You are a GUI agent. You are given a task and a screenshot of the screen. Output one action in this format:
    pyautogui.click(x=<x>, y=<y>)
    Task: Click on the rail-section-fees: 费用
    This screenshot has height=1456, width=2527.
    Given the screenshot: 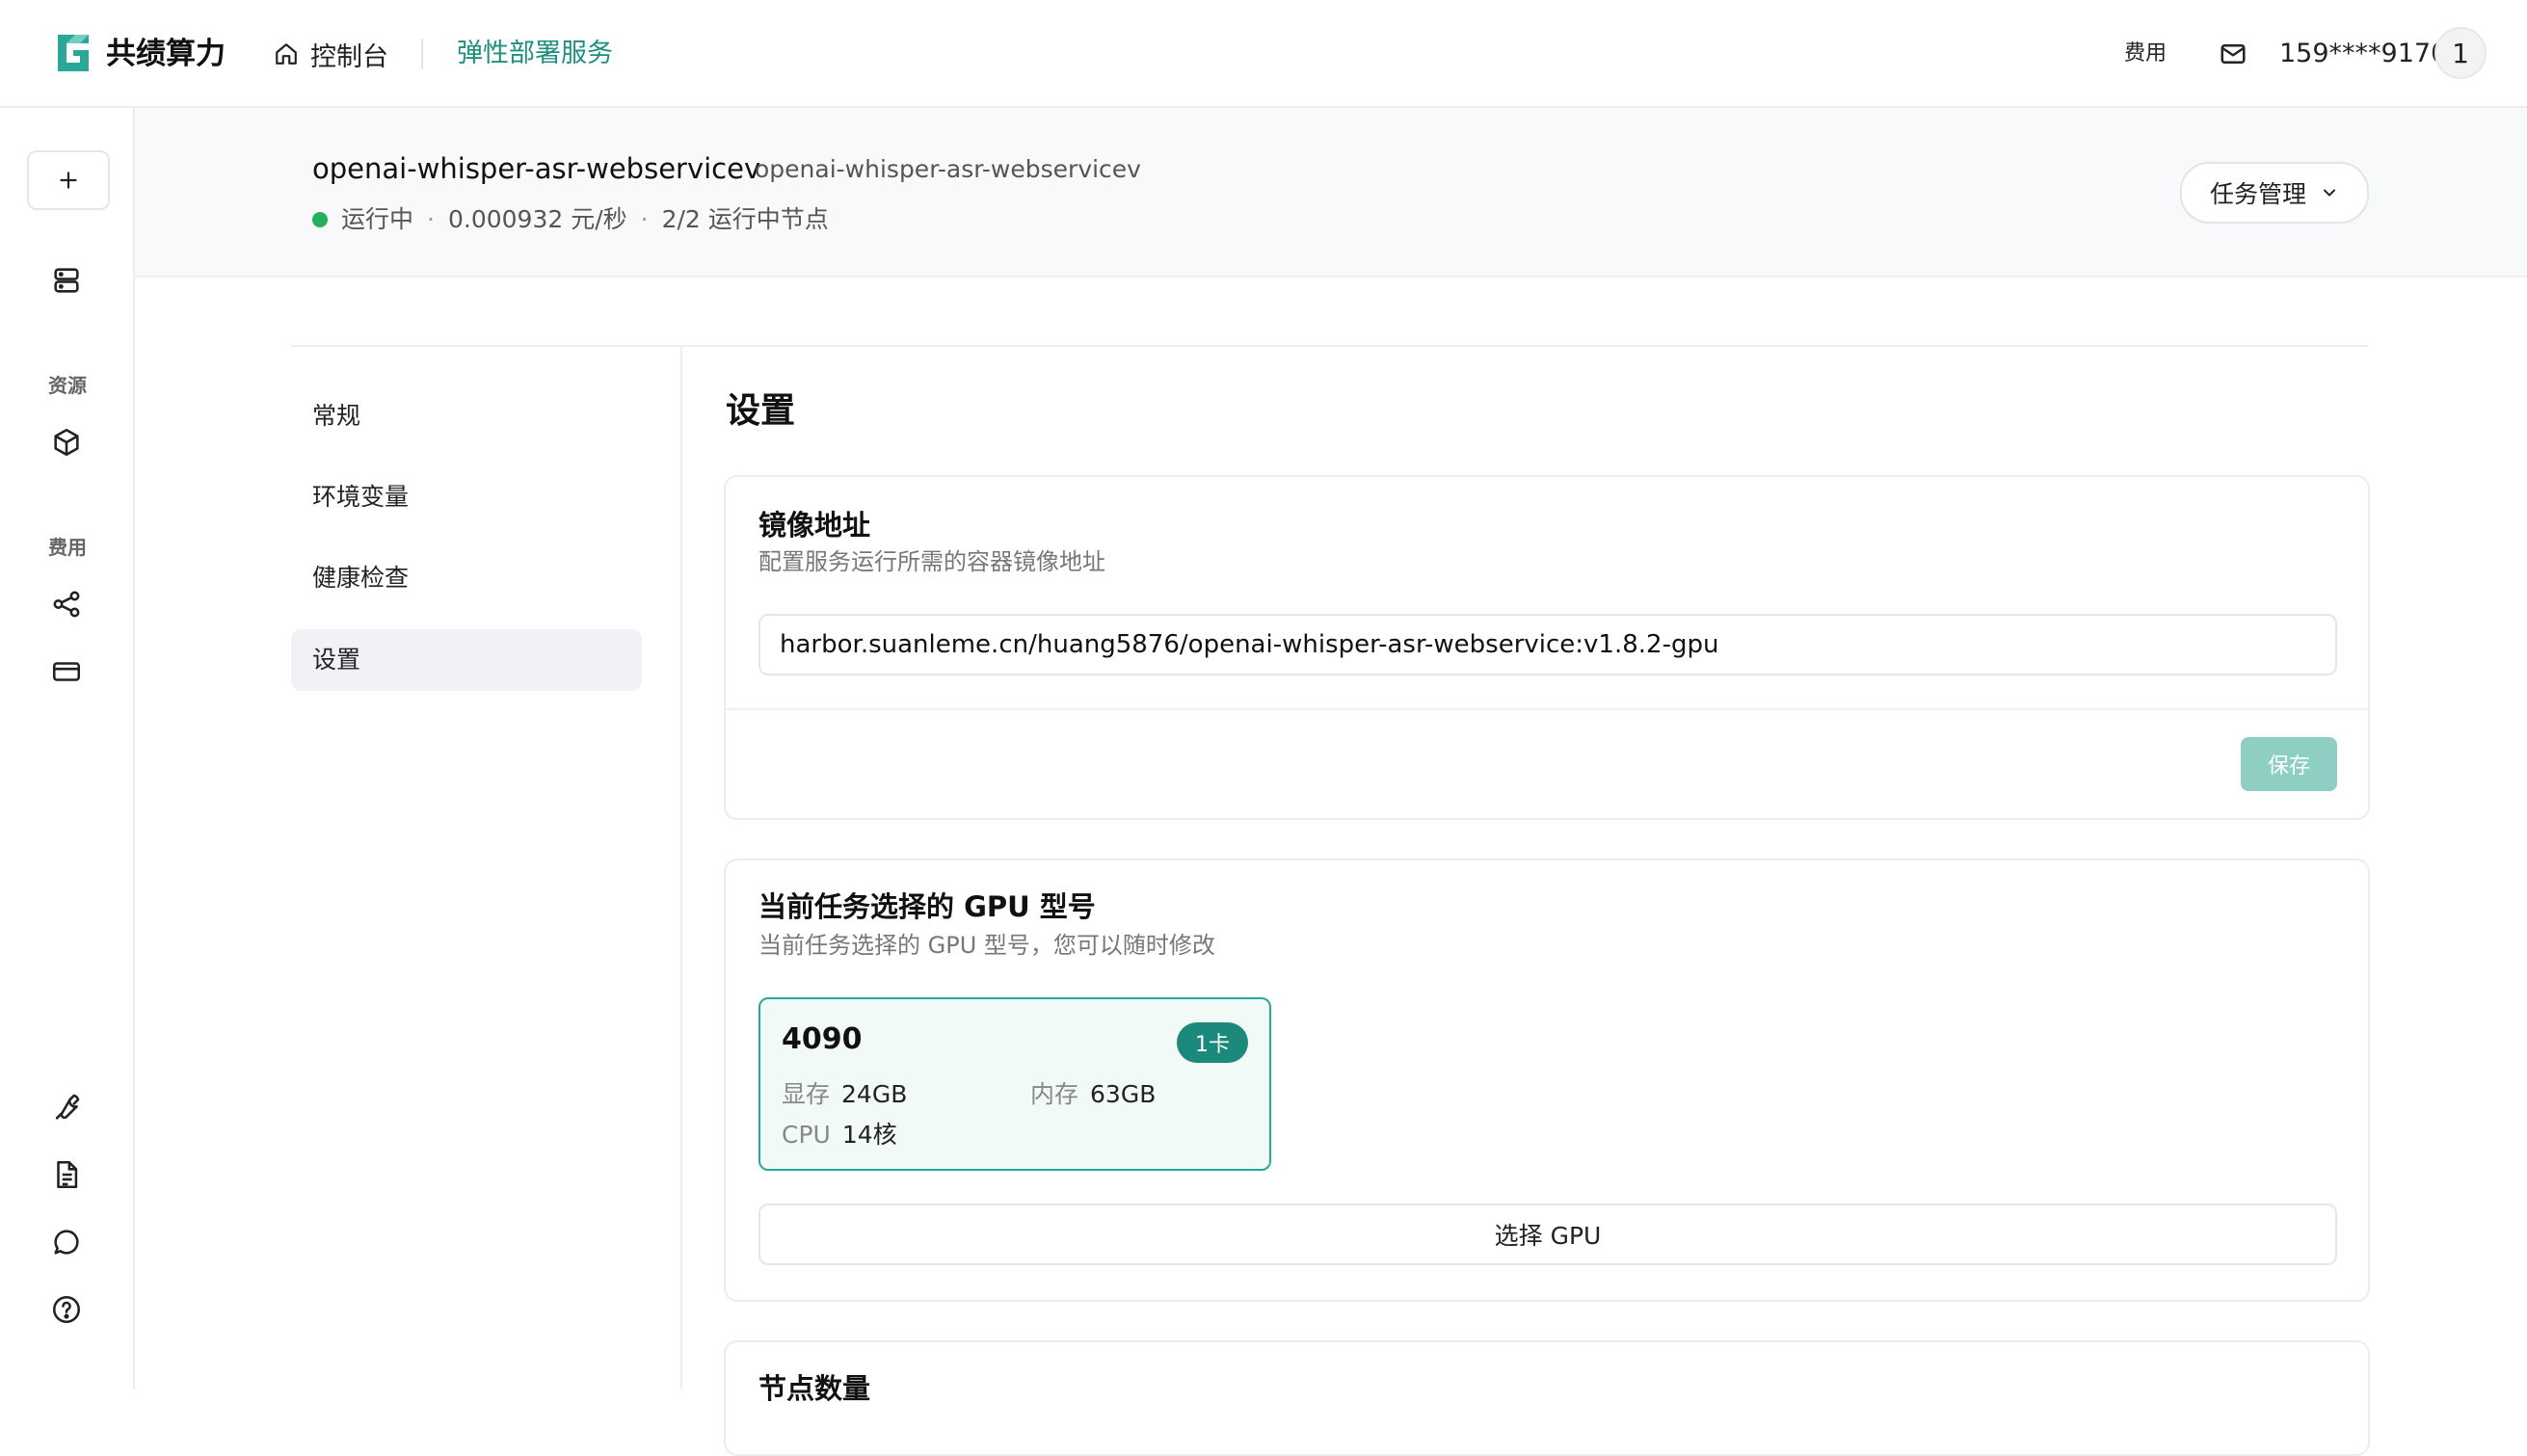 What is the action you would take?
    pyautogui.click(x=67, y=548)
    